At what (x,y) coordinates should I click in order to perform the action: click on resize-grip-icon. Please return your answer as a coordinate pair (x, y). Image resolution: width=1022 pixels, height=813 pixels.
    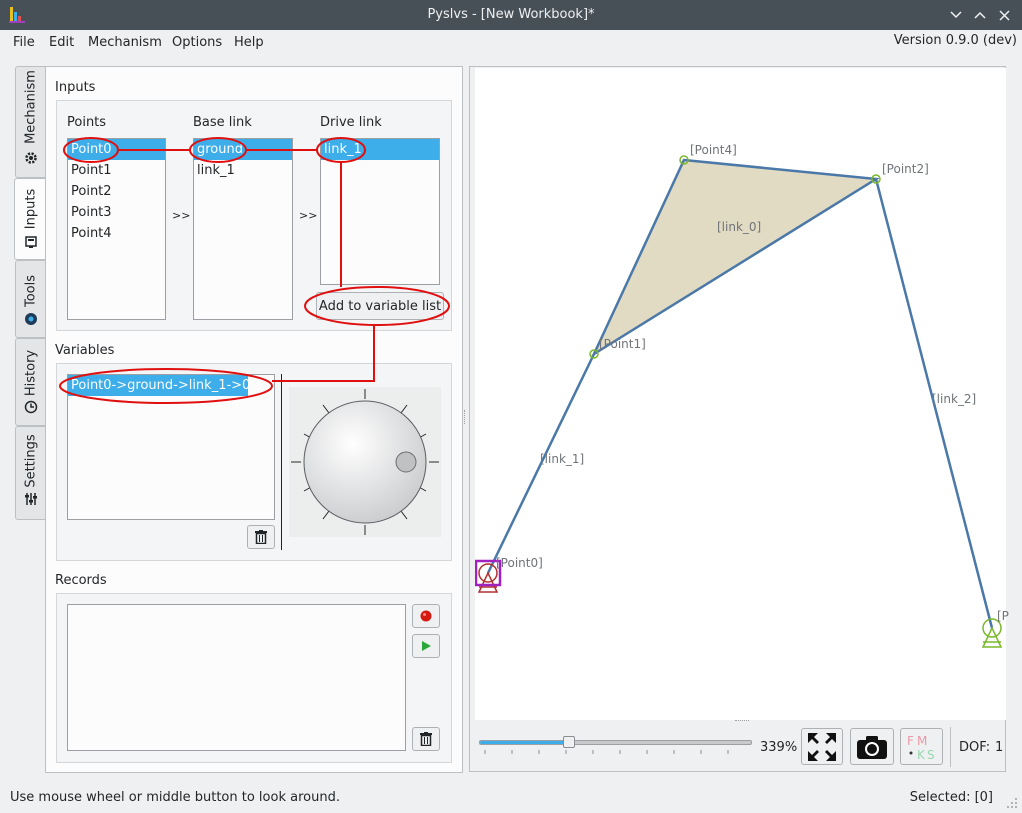
    Looking at the image, I should click on (1012, 803).